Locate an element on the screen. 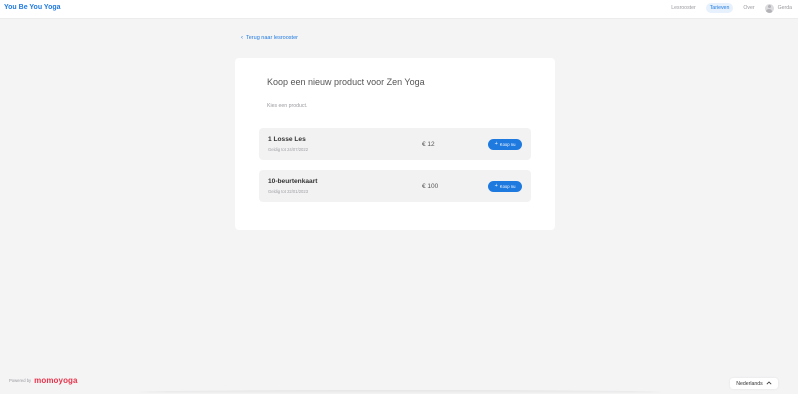 The image size is (798, 394). back-link-label: Terug naar lesrooster is located at coordinates (272, 38).